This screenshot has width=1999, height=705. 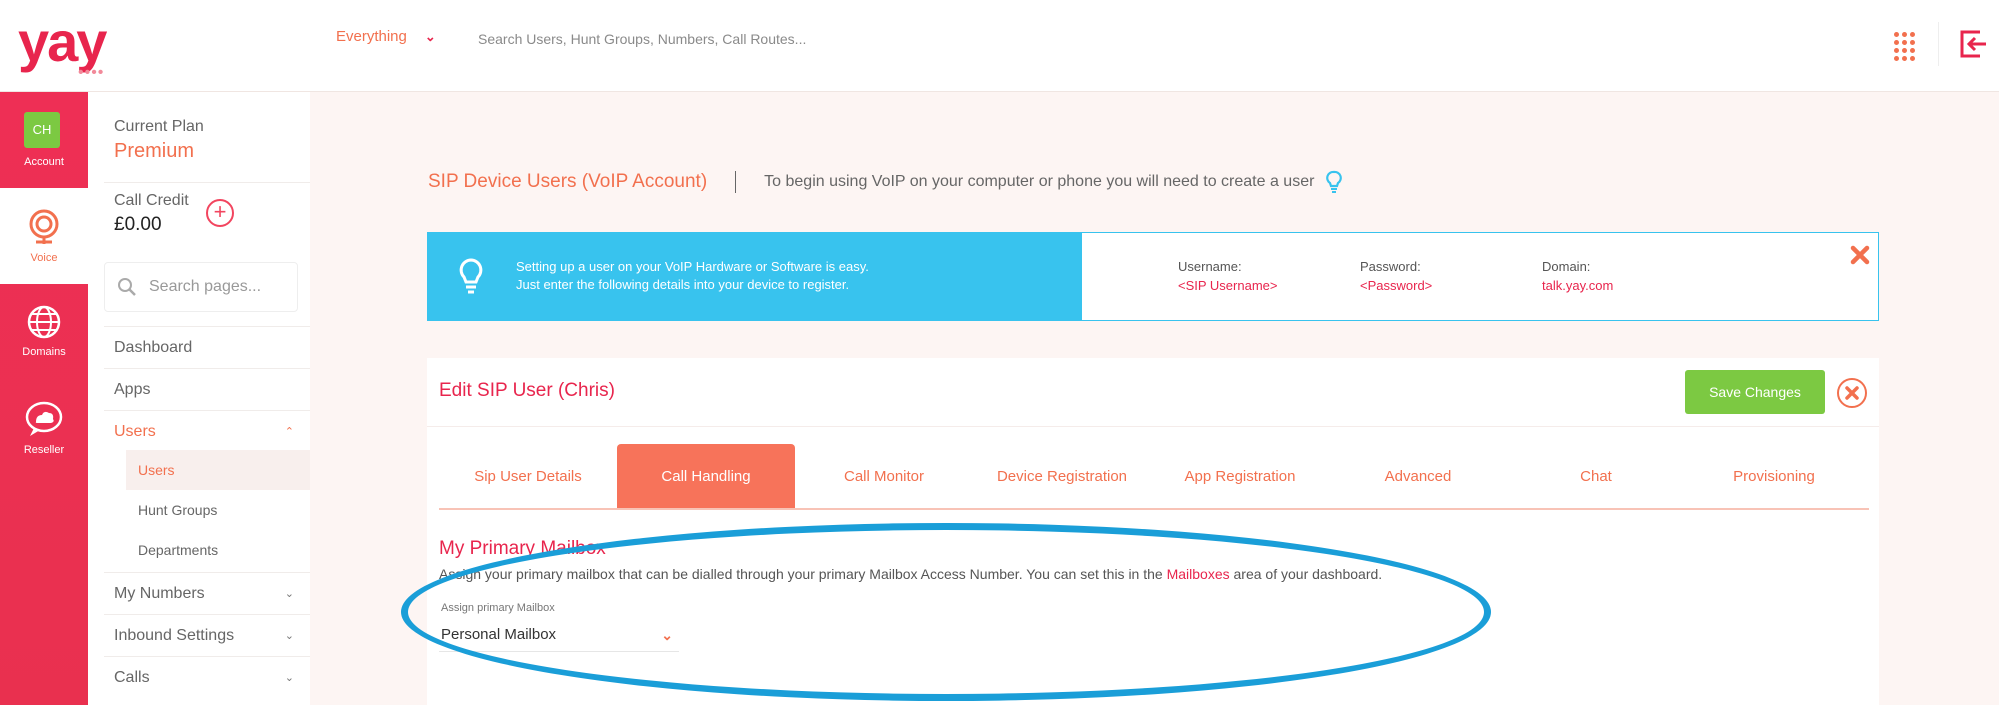 What do you see at coordinates (207, 677) in the screenshot?
I see `sidebar-item-calls: Calls ⌄` at bounding box center [207, 677].